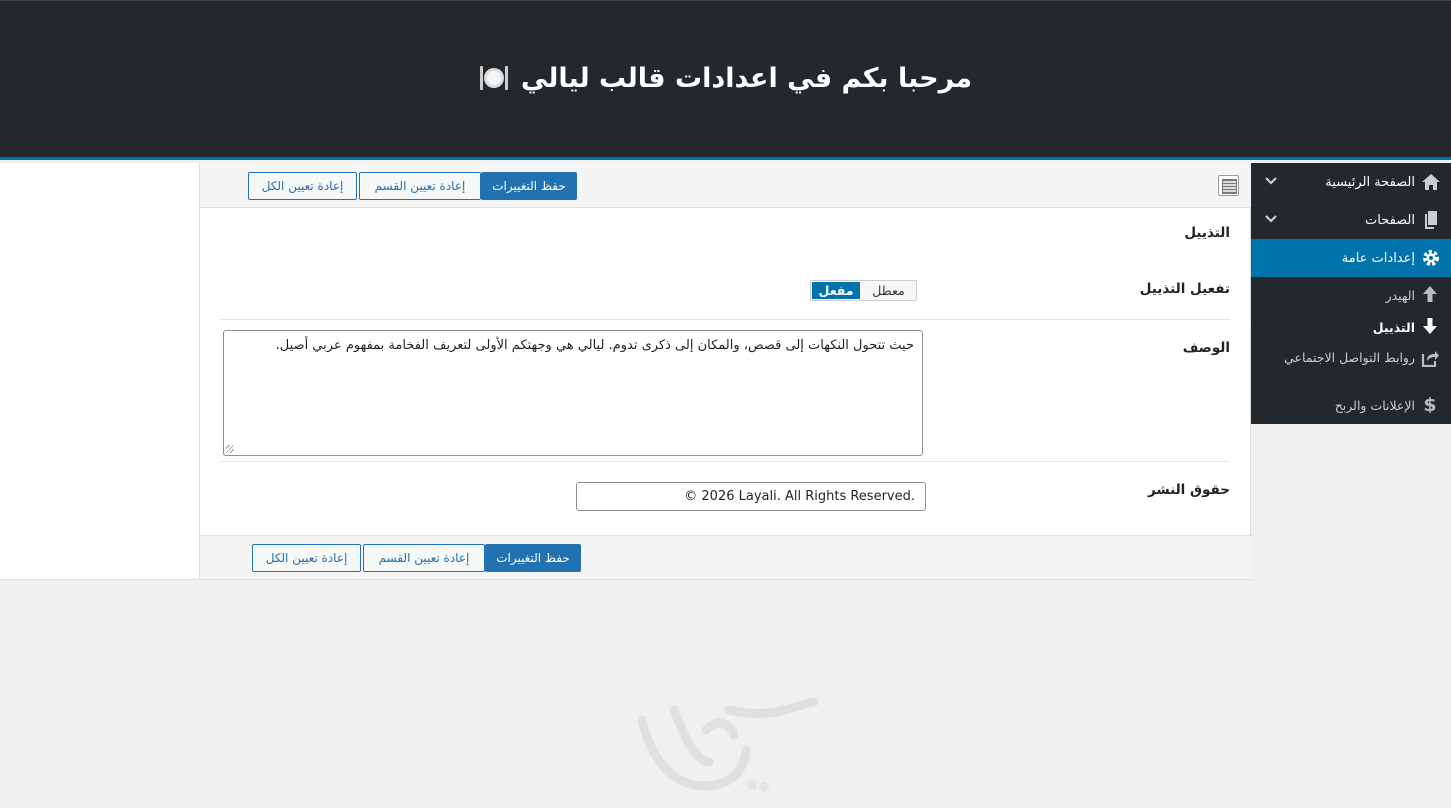 The image size is (1451, 808). I want to click on home-icon, so click(1431, 182).